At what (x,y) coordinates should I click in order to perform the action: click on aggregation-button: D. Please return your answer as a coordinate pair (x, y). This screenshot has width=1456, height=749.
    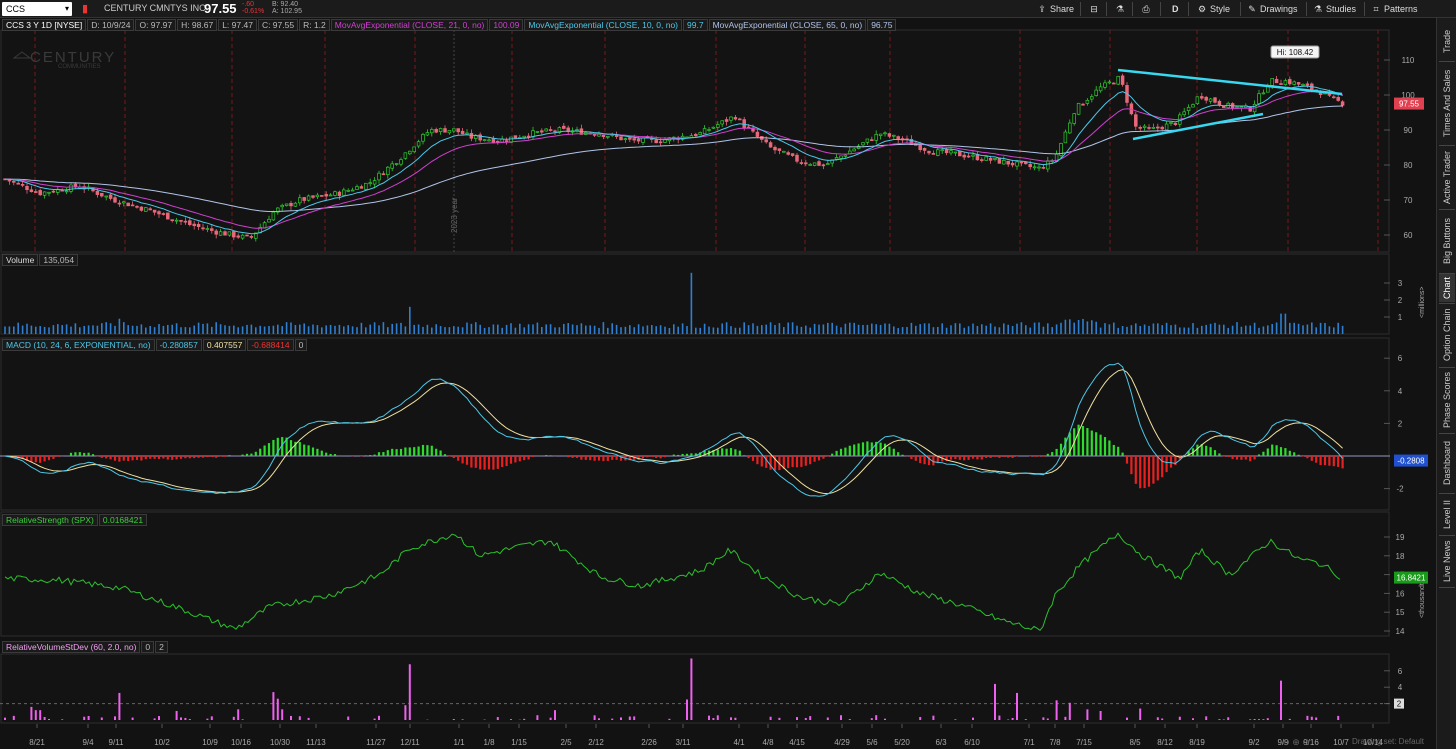
    Looking at the image, I should click on (1175, 9).